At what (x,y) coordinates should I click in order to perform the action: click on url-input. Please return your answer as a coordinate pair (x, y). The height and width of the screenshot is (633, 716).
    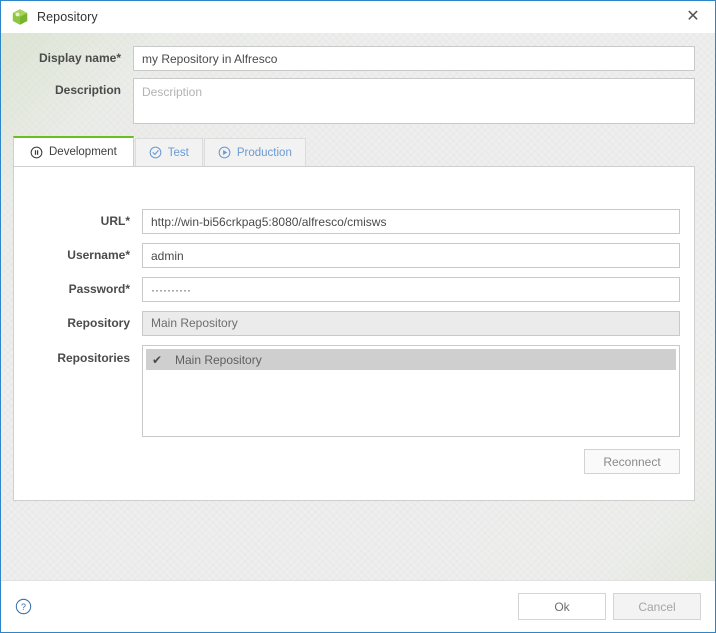
    Looking at the image, I should click on (411, 221).